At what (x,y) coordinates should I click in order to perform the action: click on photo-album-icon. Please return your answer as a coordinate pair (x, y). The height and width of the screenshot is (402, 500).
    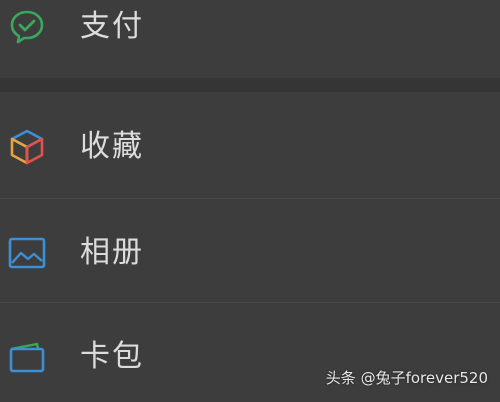
    Looking at the image, I should click on (27, 253).